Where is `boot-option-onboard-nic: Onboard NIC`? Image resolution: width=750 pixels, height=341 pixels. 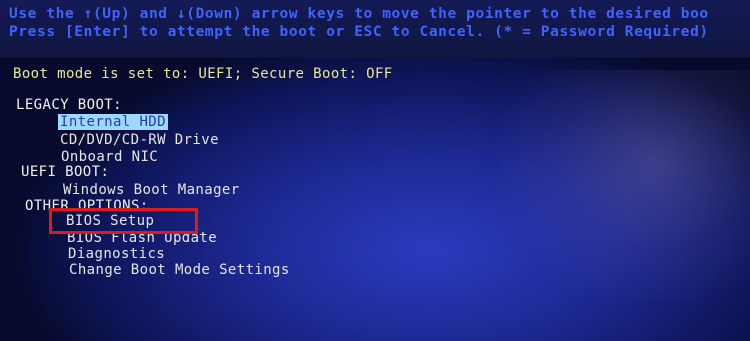
boot-option-onboard-nic: Onboard NIC is located at coordinates (109, 157).